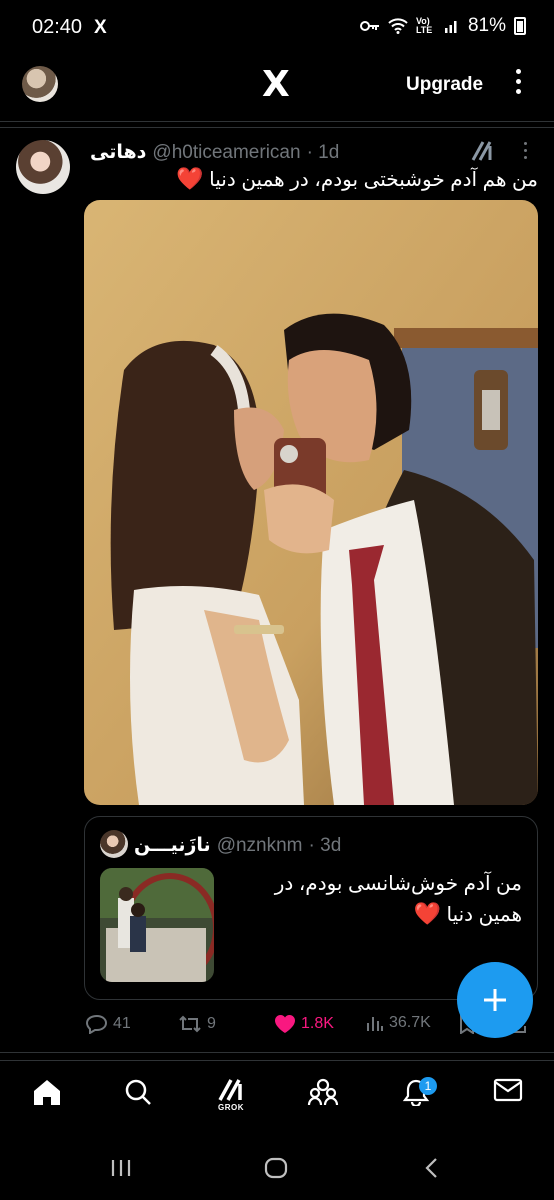 The image size is (554, 1200). What do you see at coordinates (157, 925) in the screenshot?
I see `quoted-photo` at bounding box center [157, 925].